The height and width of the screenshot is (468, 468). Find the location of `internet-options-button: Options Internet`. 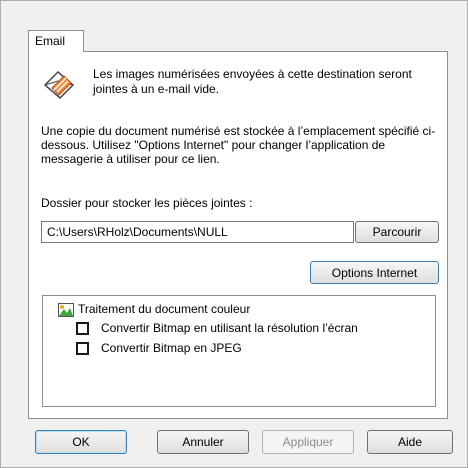

internet-options-button: Options Internet is located at coordinates (374, 272).